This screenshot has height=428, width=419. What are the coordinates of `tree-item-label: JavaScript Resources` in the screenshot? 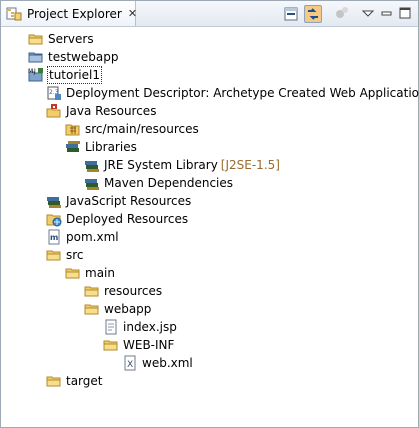 It's located at (129, 201).